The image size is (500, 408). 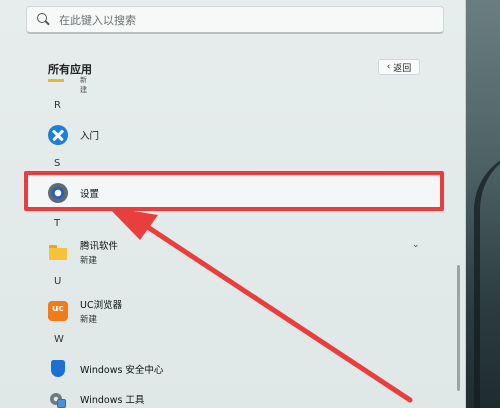 What do you see at coordinates (240, 311) in the screenshot?
I see `app-item-uc-browser: UC浏览器 新建` at bounding box center [240, 311].